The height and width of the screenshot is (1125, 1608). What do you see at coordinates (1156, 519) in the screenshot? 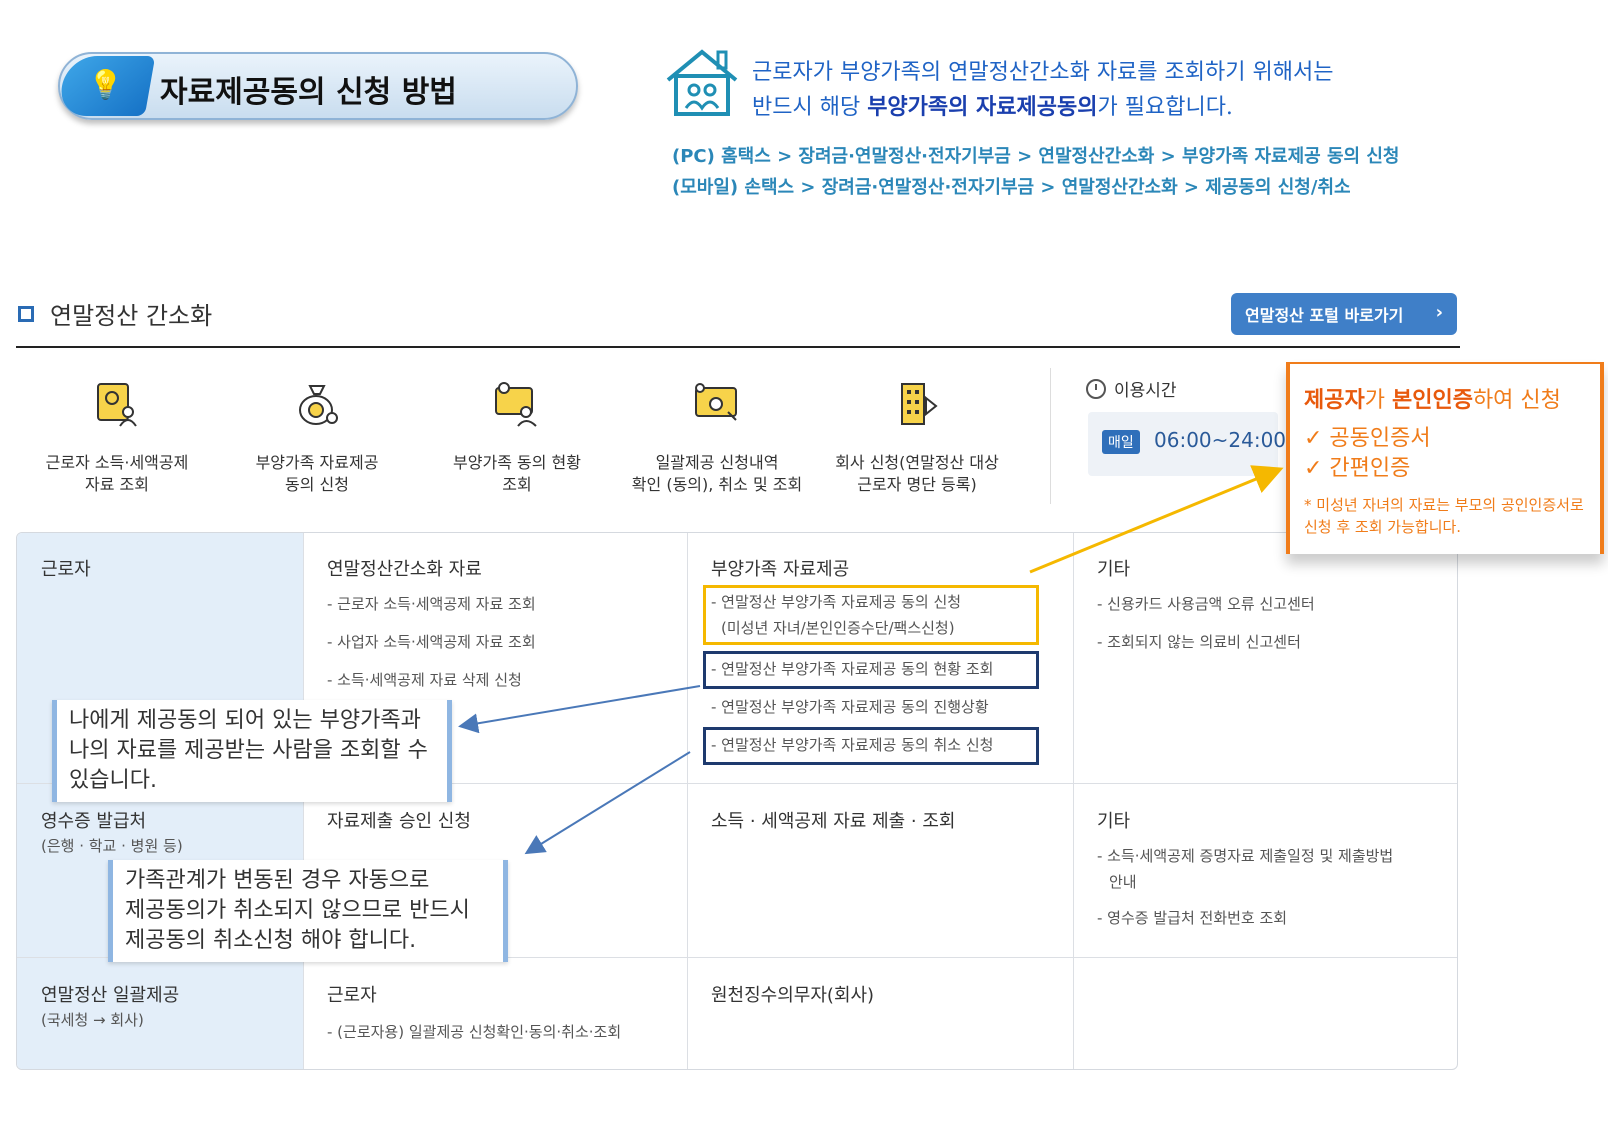
I see `arrow-to-auth-callout` at bounding box center [1156, 519].